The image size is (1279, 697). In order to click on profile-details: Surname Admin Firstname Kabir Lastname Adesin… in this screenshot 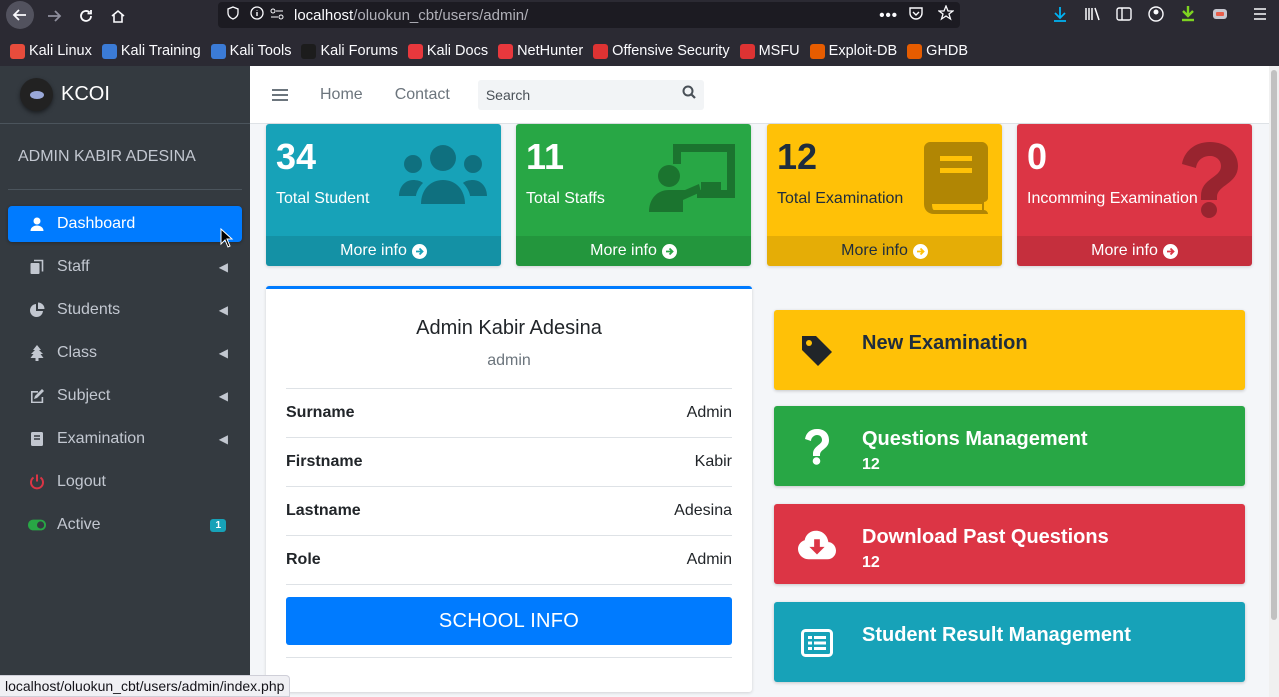, I will do `click(509, 486)`.